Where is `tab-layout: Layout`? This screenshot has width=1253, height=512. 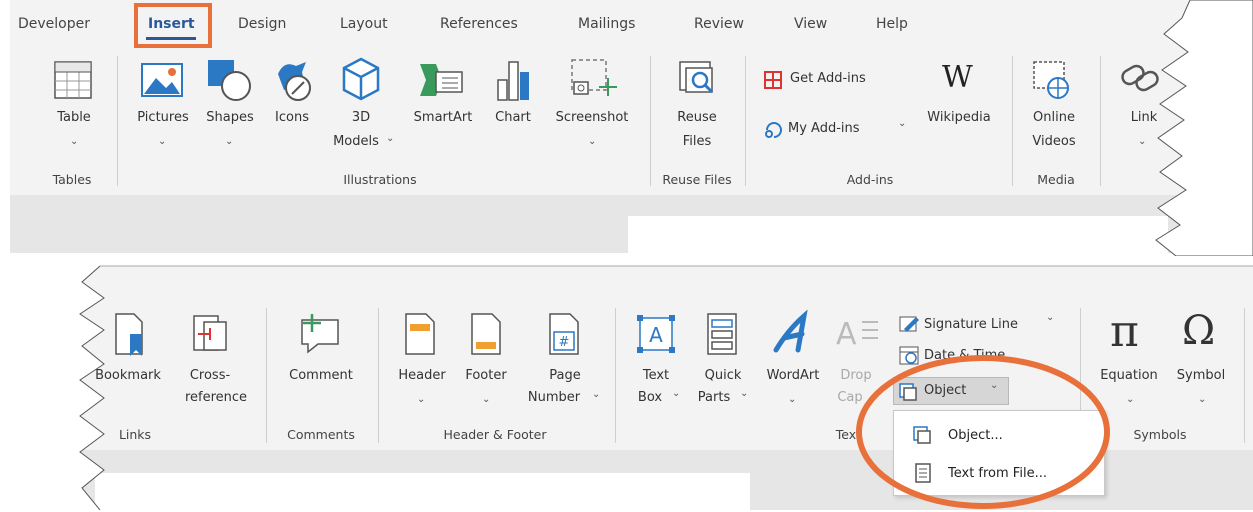
tab-layout: Layout is located at coordinates (364, 24).